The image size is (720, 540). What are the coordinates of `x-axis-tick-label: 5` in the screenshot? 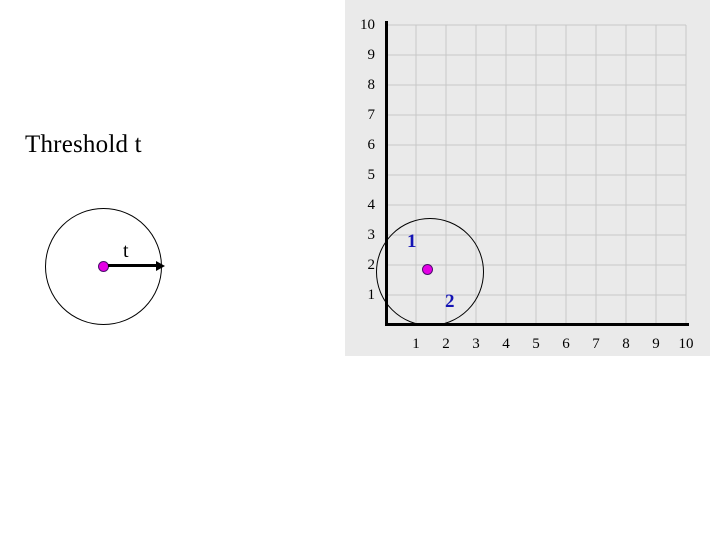 It's located at (536, 344).